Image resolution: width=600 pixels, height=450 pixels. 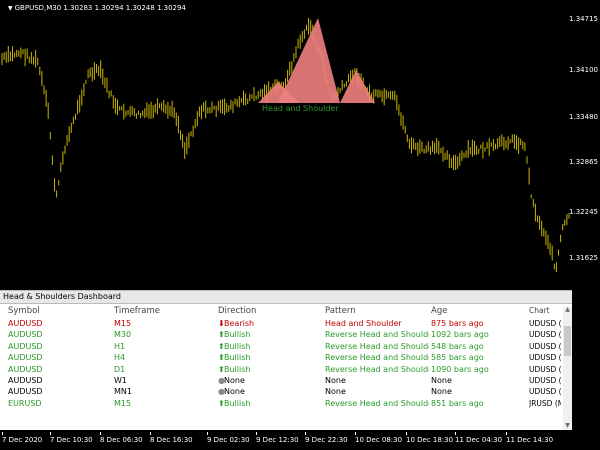 What do you see at coordinates (239, 323) in the screenshot?
I see `direction-label: Bearish` at bounding box center [239, 323].